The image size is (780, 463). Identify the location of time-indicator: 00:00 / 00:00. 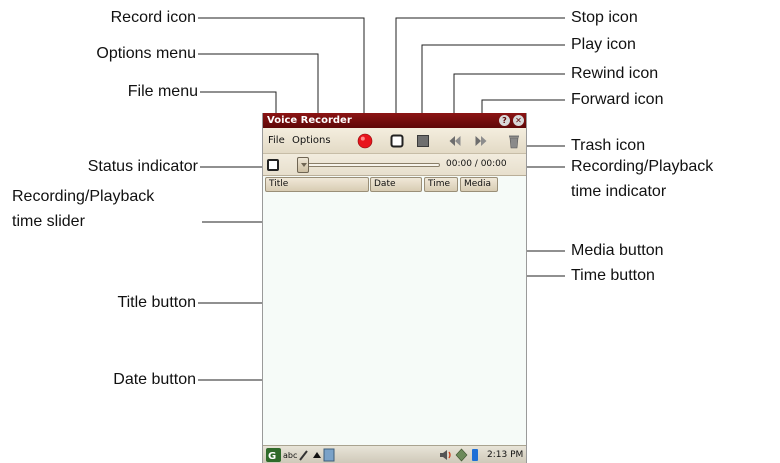
(476, 164).